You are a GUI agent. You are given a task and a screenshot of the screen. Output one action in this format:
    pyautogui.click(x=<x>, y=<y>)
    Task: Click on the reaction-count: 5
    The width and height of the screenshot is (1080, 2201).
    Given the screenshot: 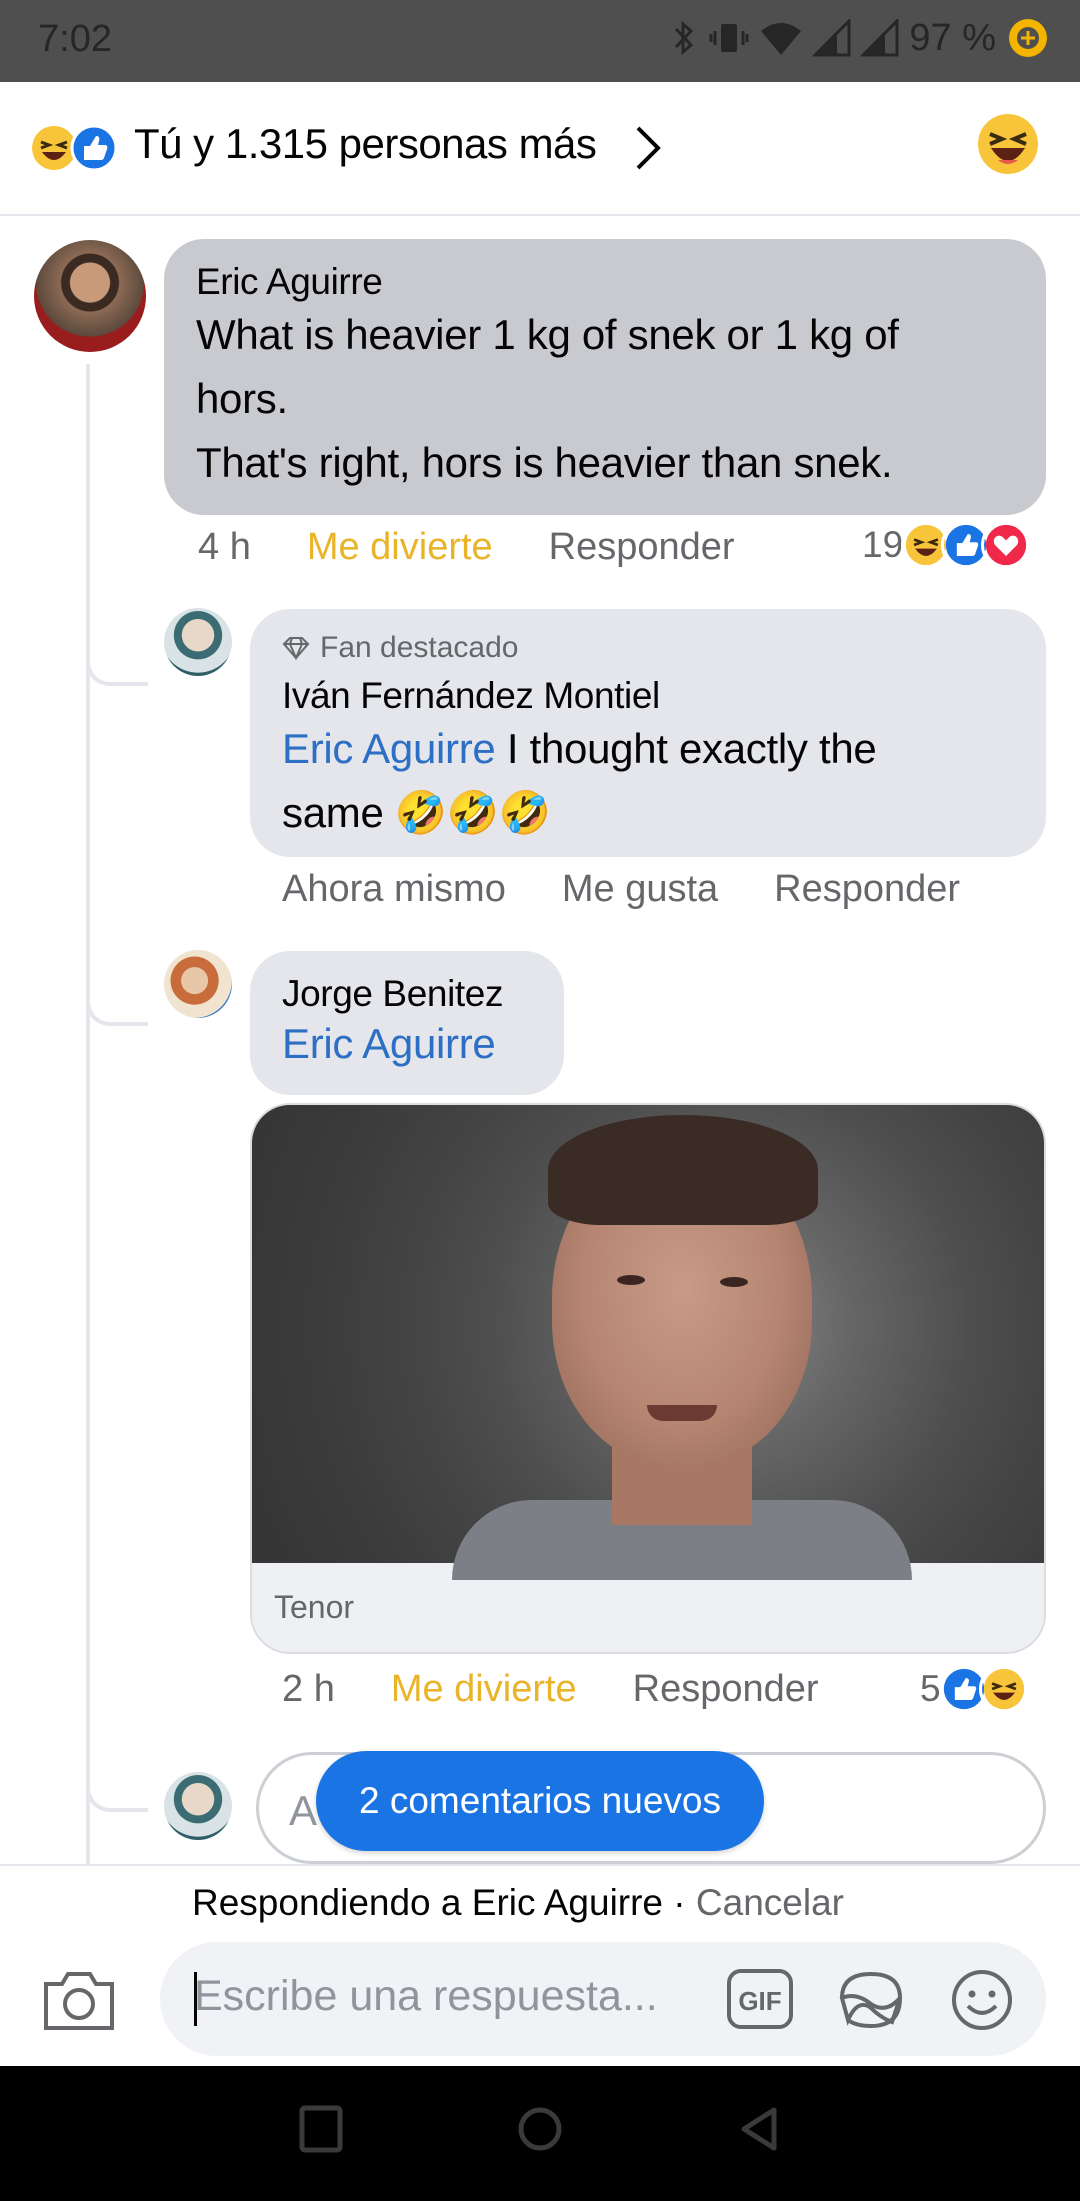 What is the action you would take?
    pyautogui.click(x=974, y=1689)
    